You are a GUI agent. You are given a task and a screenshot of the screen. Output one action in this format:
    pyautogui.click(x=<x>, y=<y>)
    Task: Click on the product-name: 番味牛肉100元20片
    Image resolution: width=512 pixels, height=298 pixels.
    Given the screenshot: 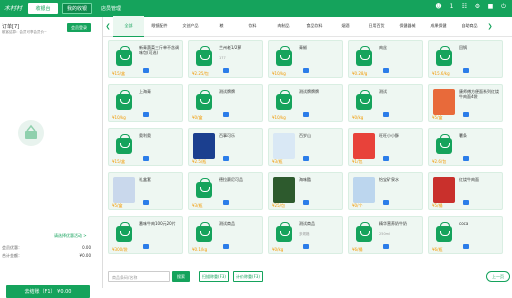 What is the action you would take?
    pyautogui.click(x=157, y=223)
    